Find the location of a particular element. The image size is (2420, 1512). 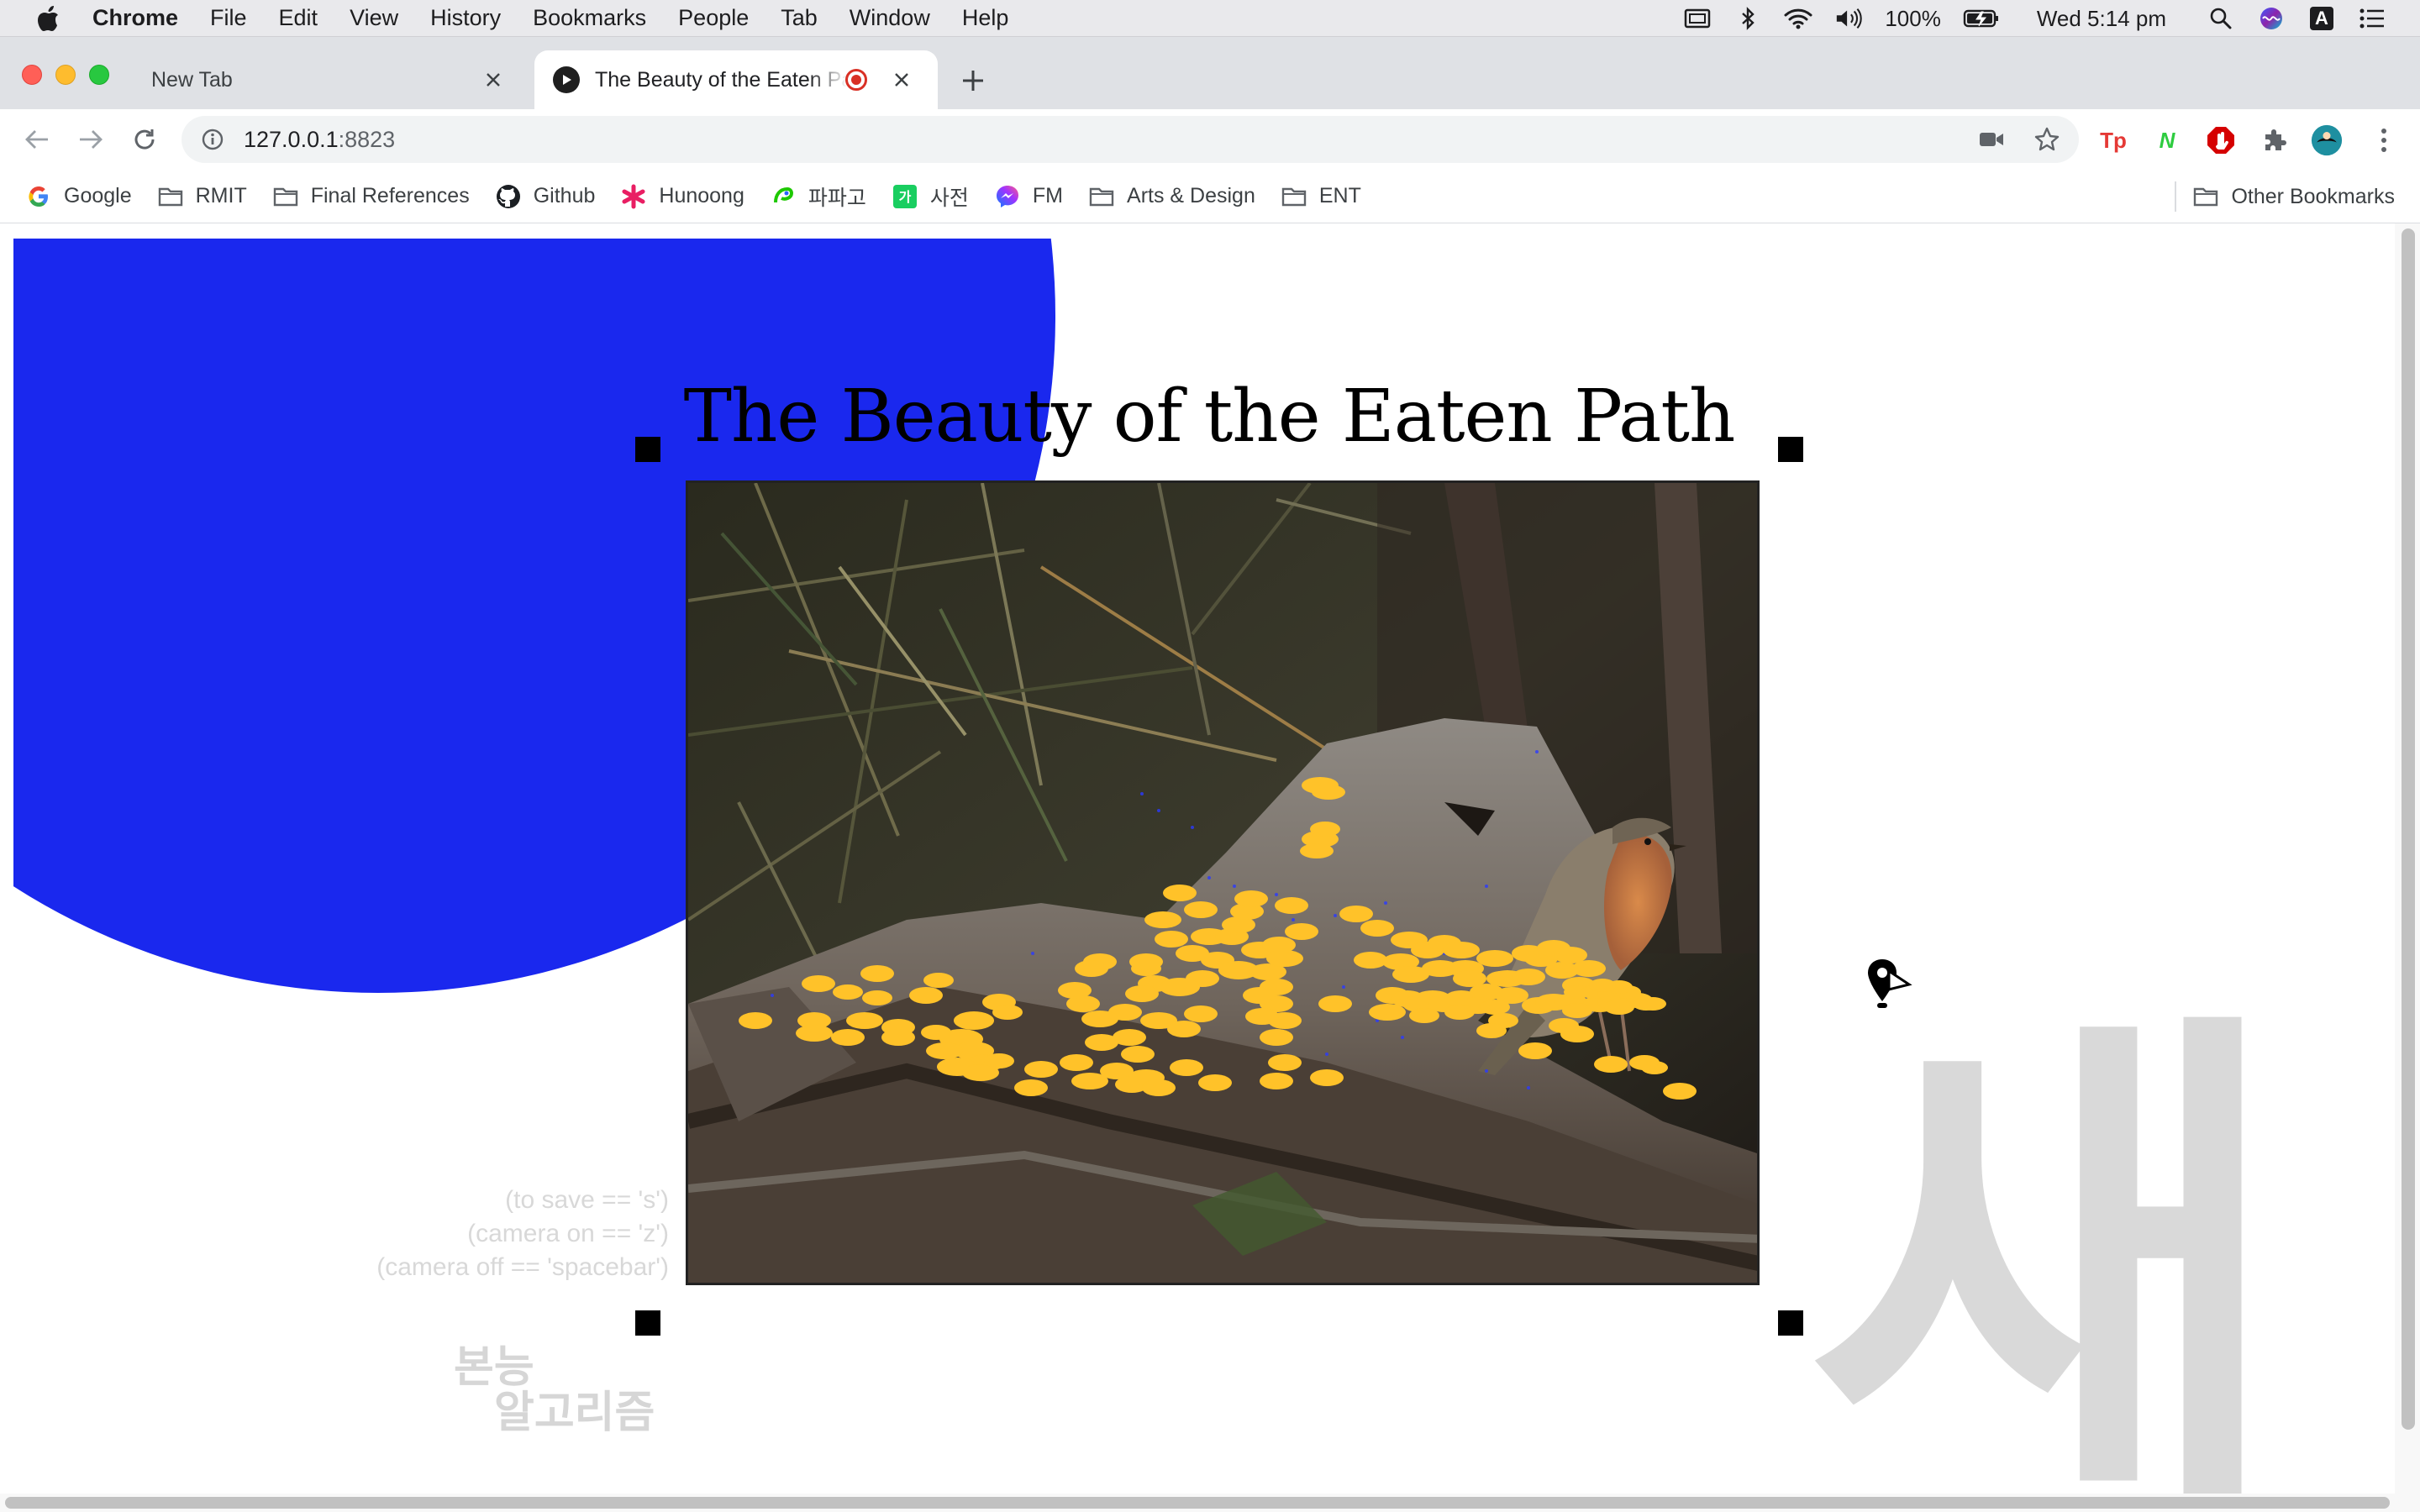

clock: Wed 5:14 pm is located at coordinates (2101, 19).